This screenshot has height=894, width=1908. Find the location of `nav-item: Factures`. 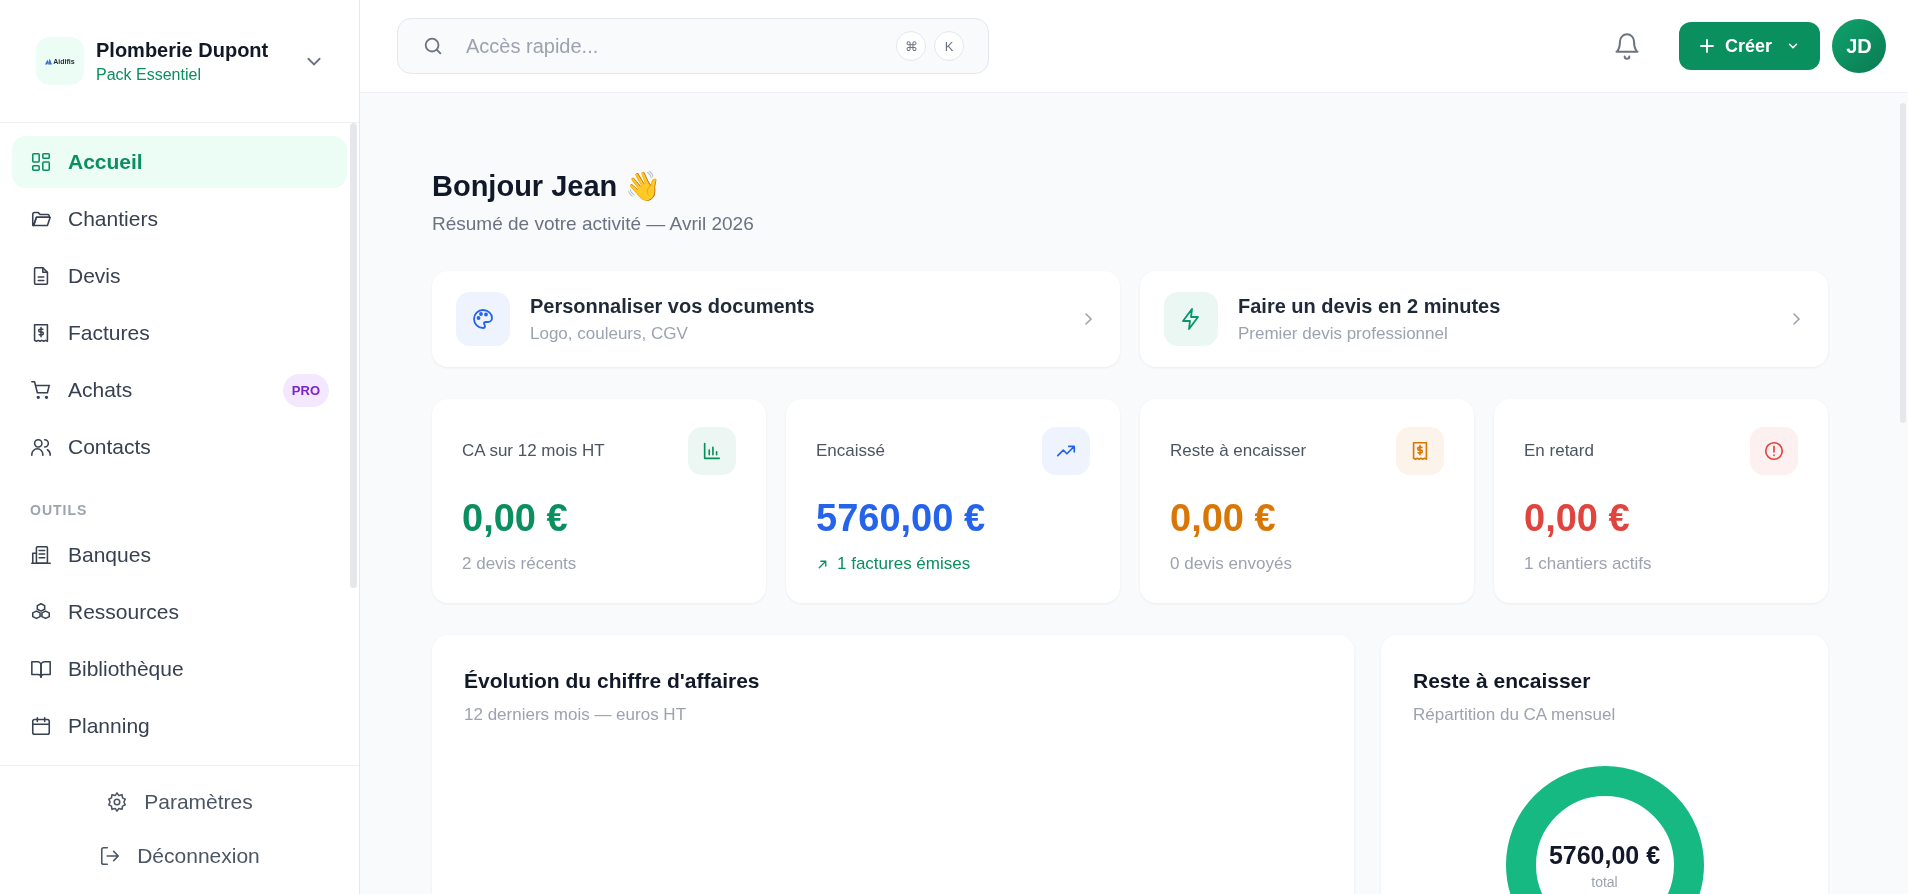

nav-item: Factures is located at coordinates (179, 333).